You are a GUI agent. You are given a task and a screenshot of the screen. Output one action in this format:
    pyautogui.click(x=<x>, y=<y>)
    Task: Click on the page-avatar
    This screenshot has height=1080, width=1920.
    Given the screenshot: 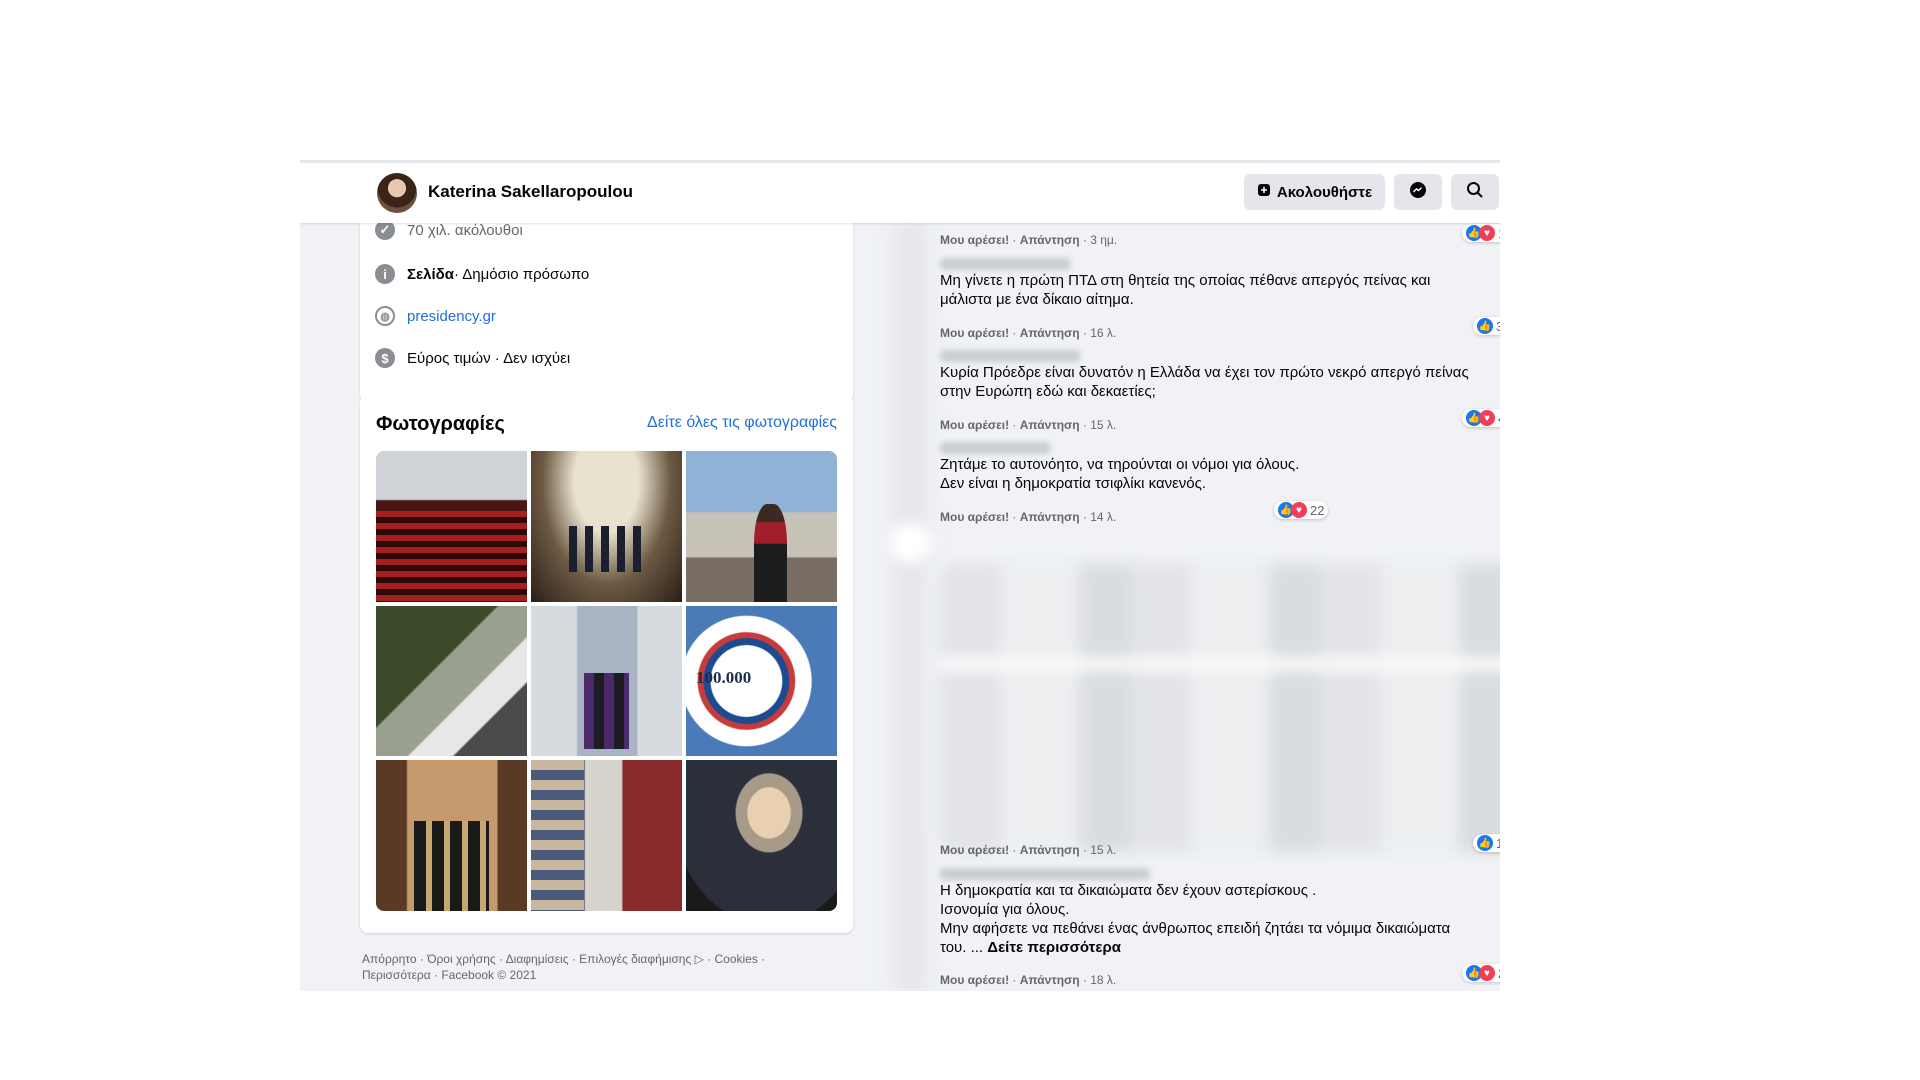 What is the action you would take?
    pyautogui.click(x=397, y=193)
    